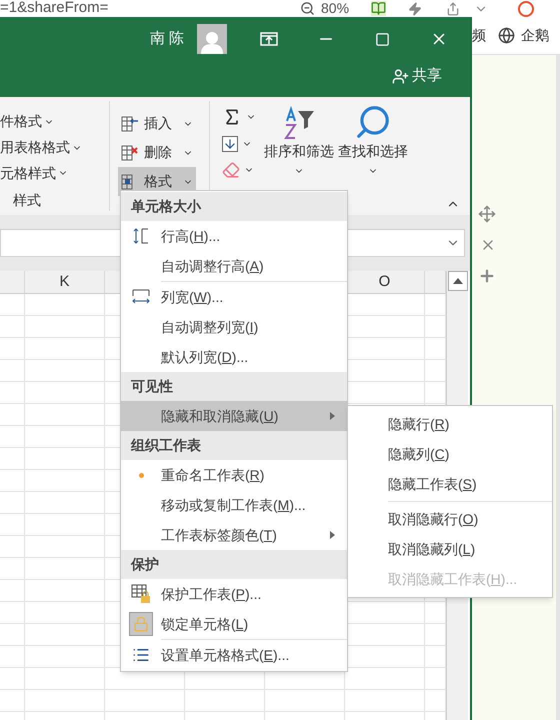 The image size is (560, 720). Describe the element at coordinates (219, 535) in the screenshot. I see `menu-item-label: 工作表标签颜色(T)` at that location.